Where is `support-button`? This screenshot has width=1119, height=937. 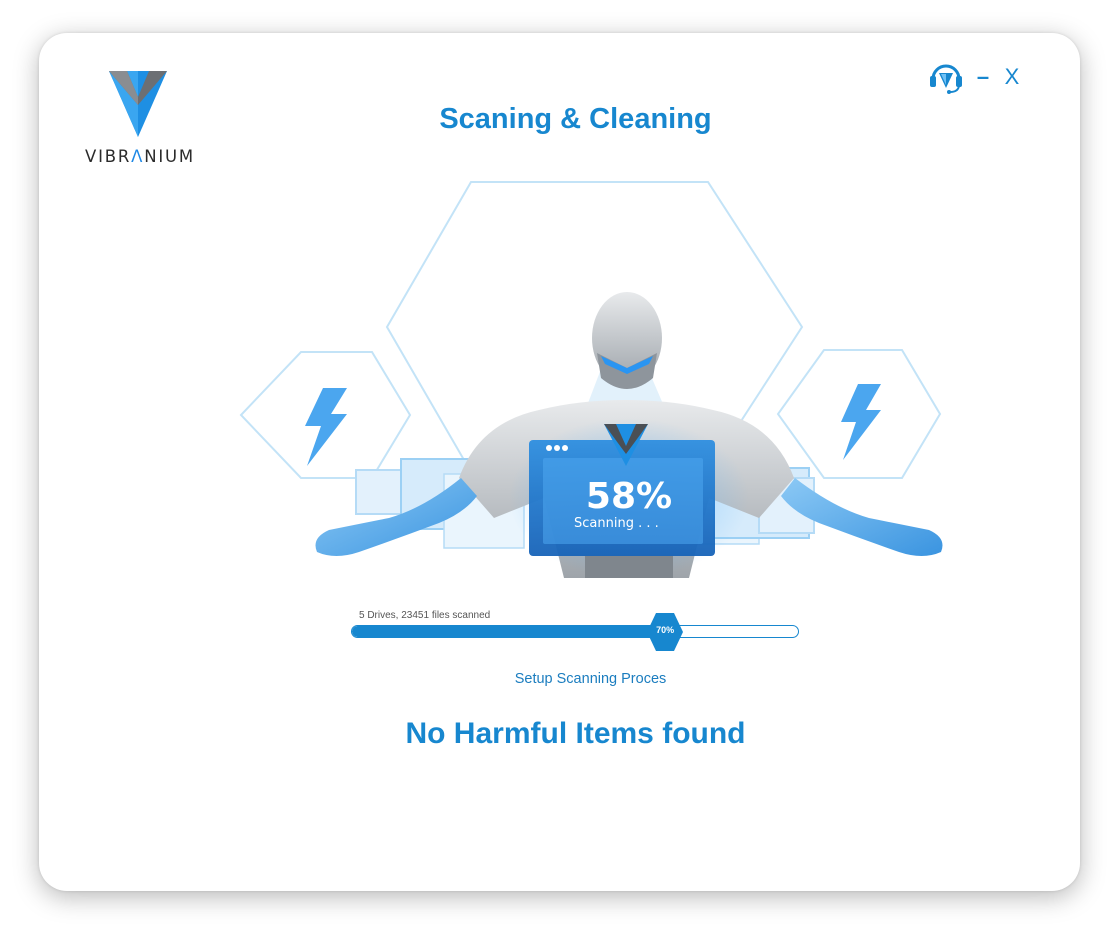 support-button is located at coordinates (946, 77).